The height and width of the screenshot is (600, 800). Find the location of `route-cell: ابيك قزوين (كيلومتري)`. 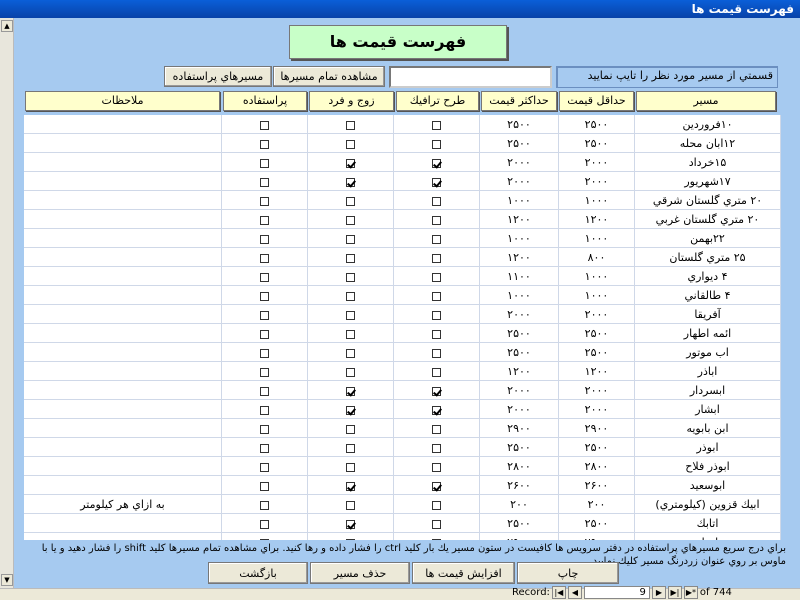

route-cell: ابيك قزوين (كيلومتري) is located at coordinates (708, 504).